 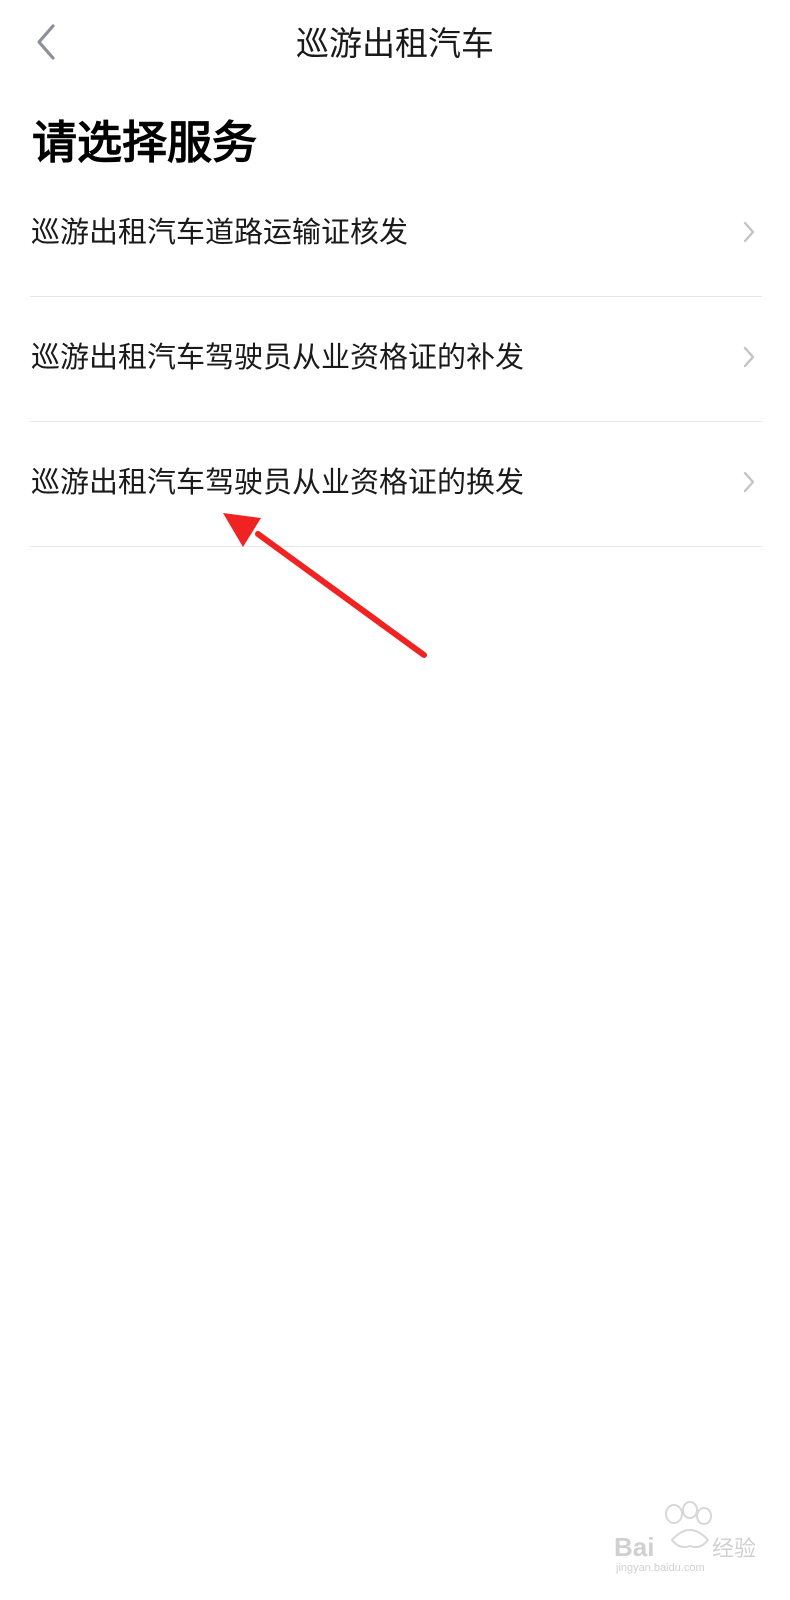 What do you see at coordinates (145, 142) in the screenshot?
I see `section-title: 请选择服务` at bounding box center [145, 142].